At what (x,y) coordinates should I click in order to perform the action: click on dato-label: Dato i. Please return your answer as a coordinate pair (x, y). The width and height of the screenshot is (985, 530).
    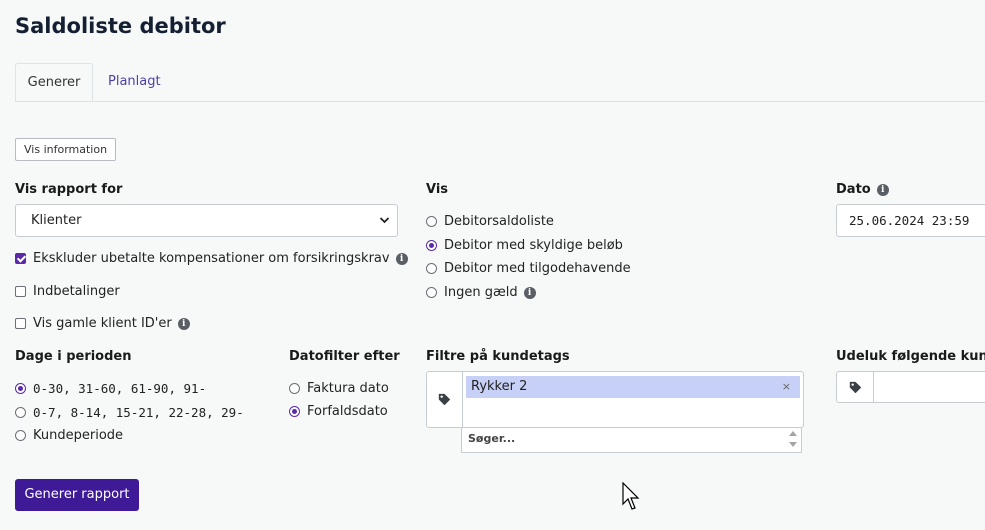
    Looking at the image, I should click on (862, 189).